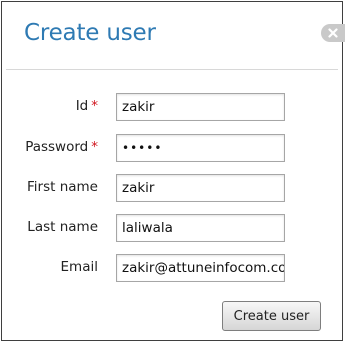  I want to click on create-user-button: Create user, so click(271, 316).